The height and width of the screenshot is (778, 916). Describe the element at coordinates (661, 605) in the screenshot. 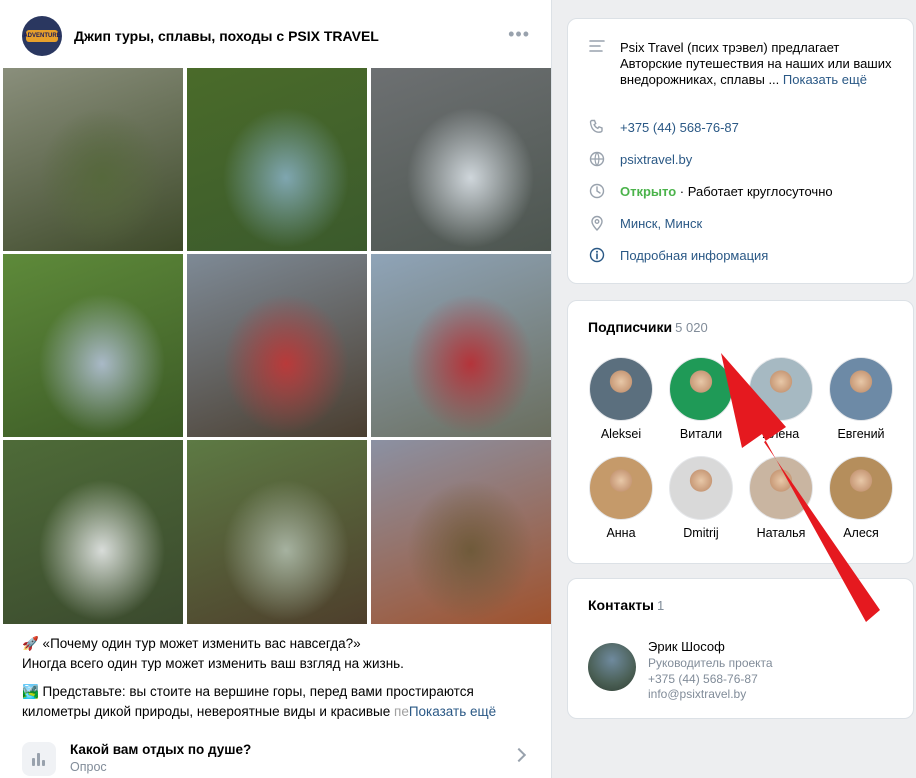

I see `contacts-count: 1` at that location.